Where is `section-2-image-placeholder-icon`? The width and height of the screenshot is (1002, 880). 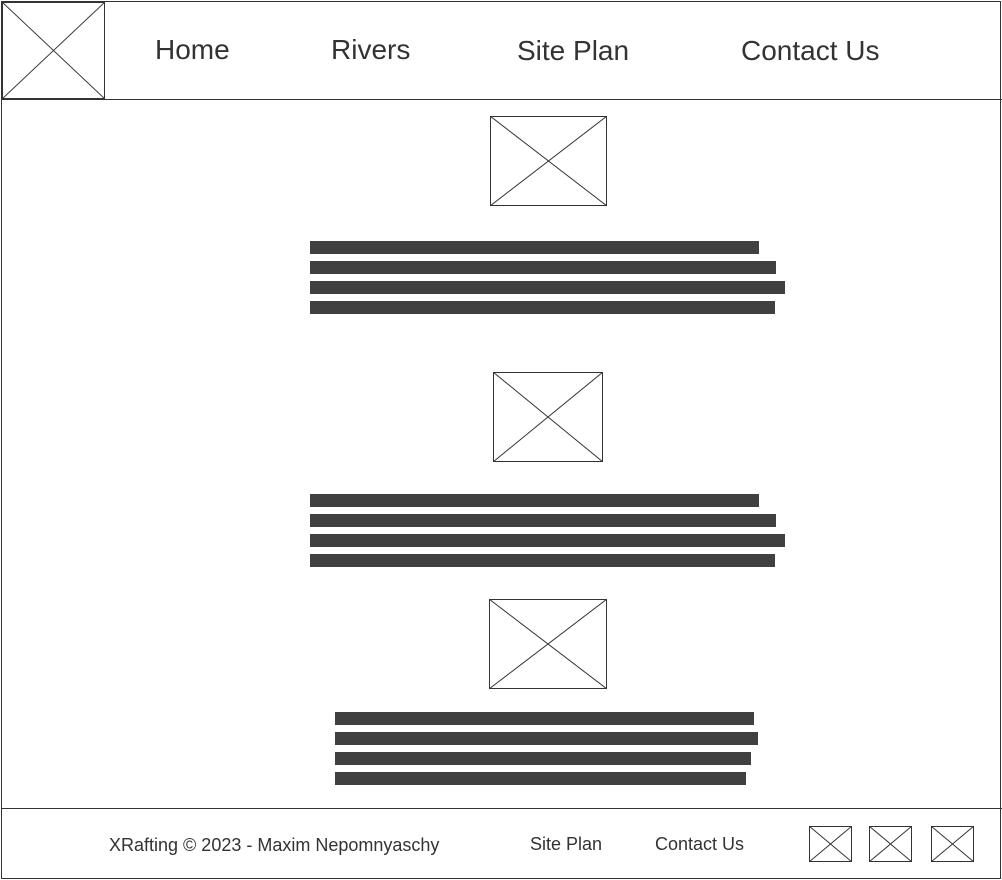
section-2-image-placeholder-icon is located at coordinates (548, 417).